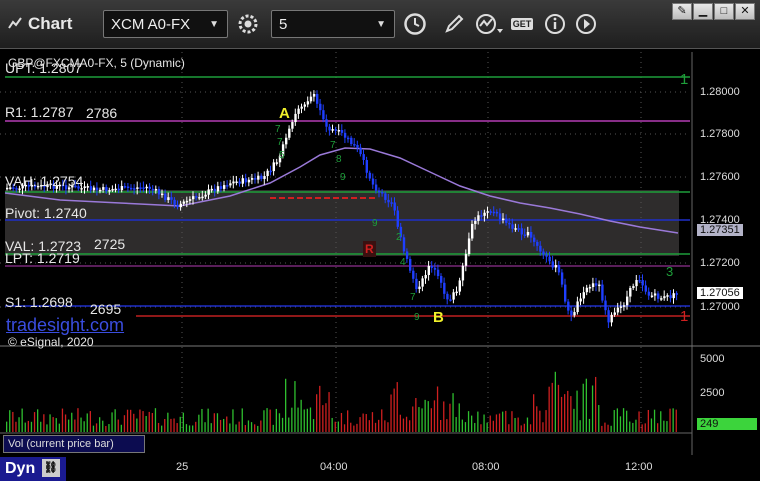 This screenshot has width=760, height=481. I want to click on info-button, so click(555, 24).